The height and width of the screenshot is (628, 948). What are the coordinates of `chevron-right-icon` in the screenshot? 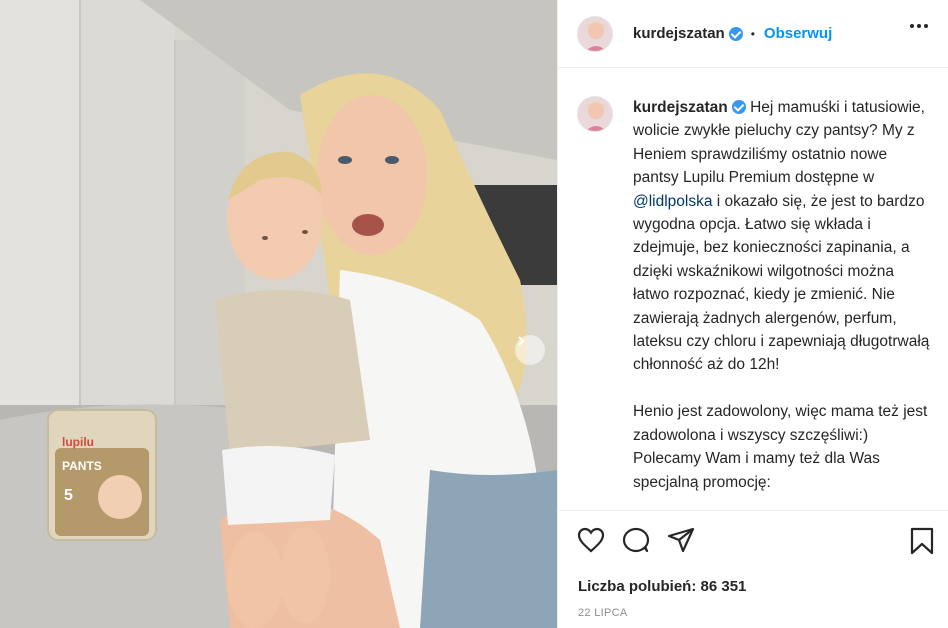 It's located at (521, 341).